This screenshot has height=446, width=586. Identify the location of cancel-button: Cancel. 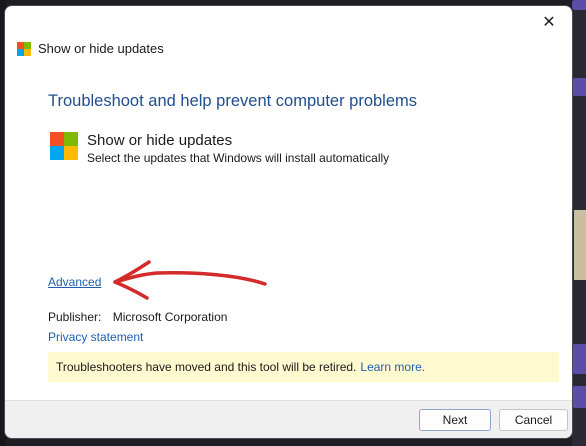
(533, 420).